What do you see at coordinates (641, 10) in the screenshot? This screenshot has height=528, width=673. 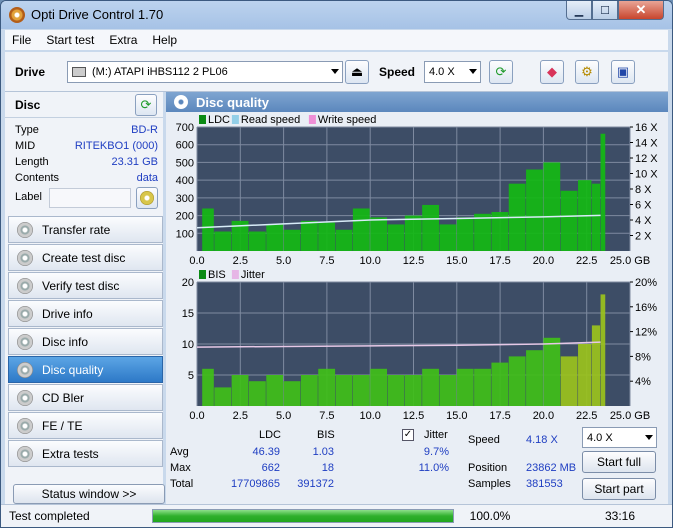 I see `close-button: ✕` at bounding box center [641, 10].